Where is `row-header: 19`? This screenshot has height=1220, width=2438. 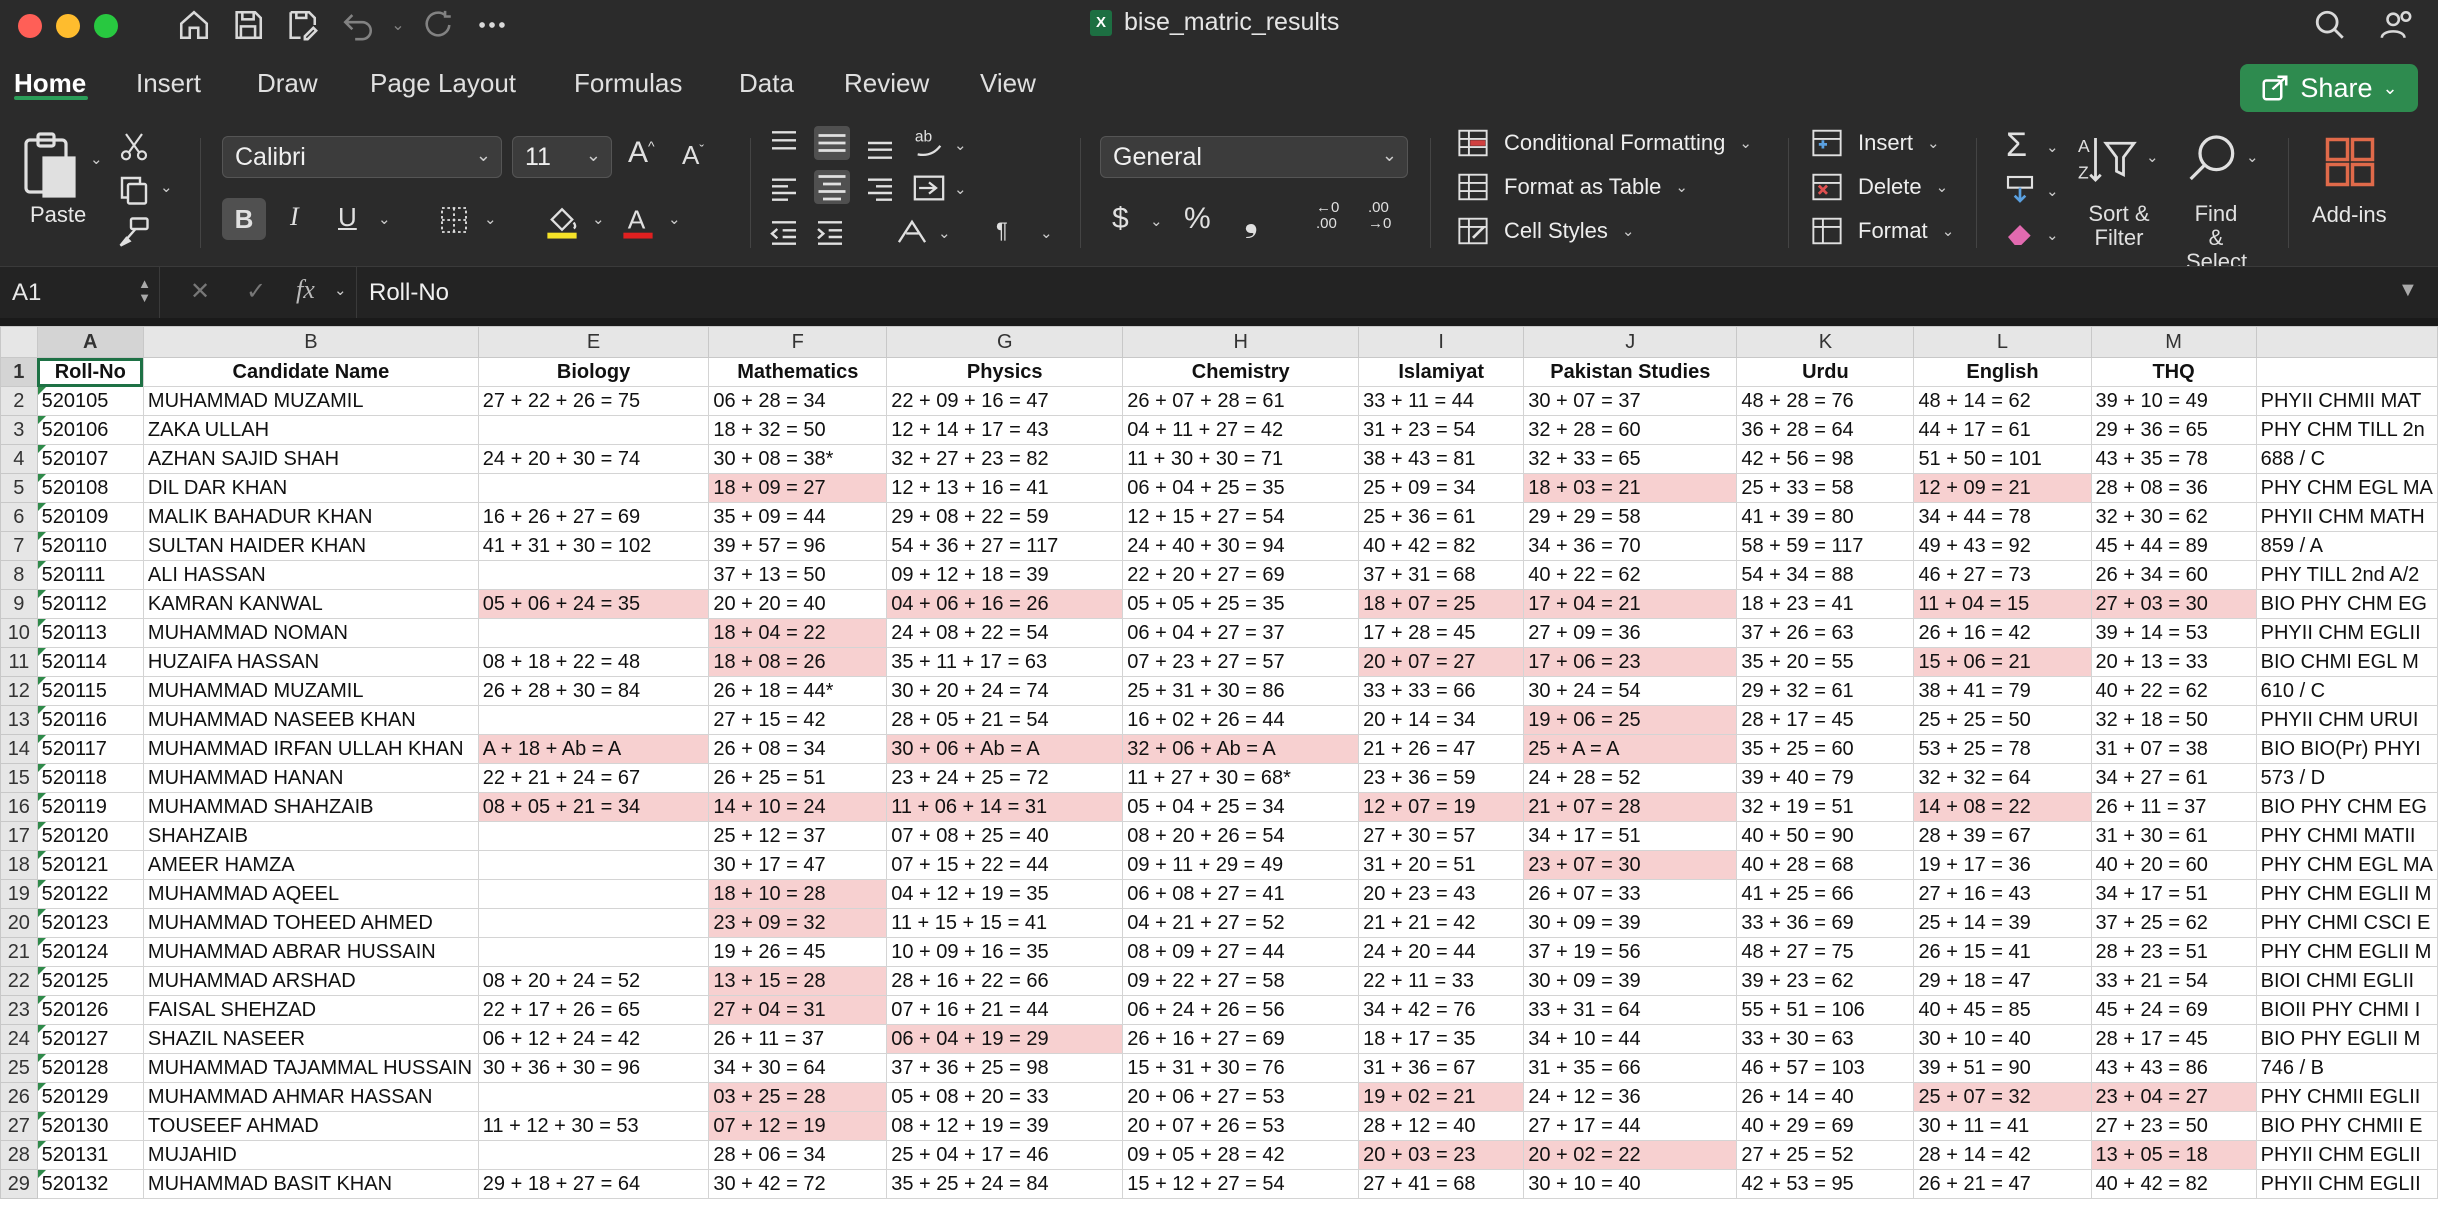 row-header: 19 is located at coordinates (19, 894).